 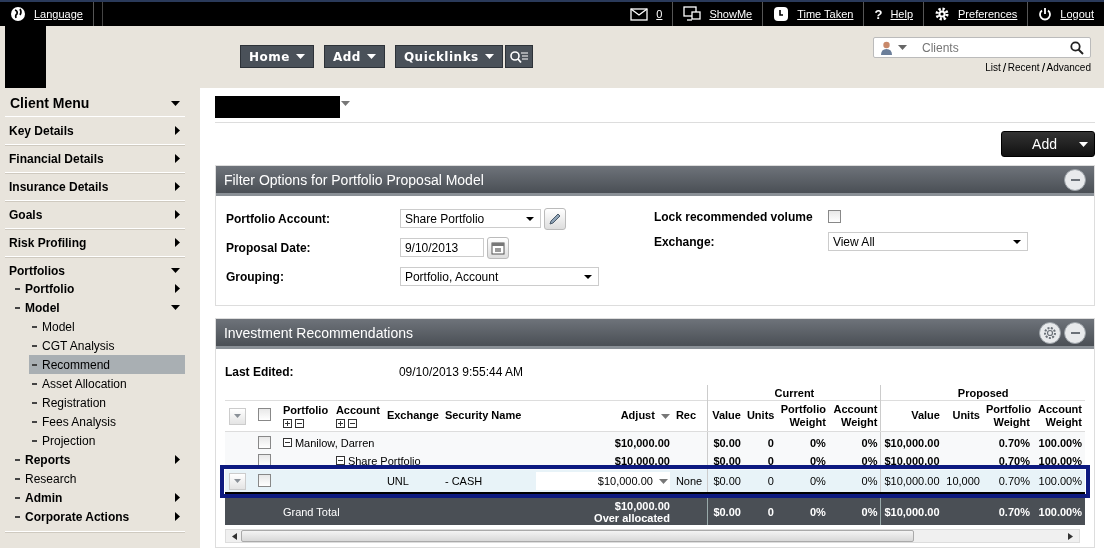 I want to click on field-label: Portfolio Account:, so click(x=278, y=218).